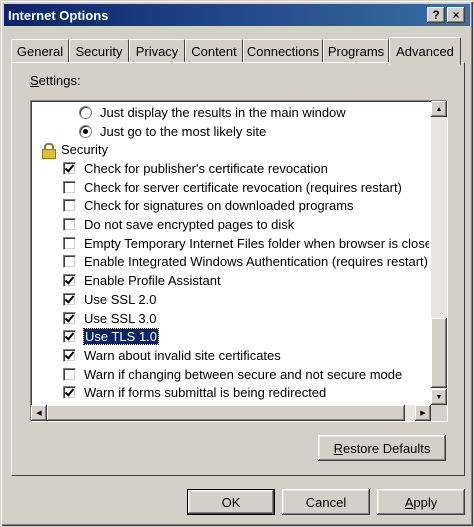 This screenshot has height=527, width=474. I want to click on settings-row-label: Security, so click(84, 150).